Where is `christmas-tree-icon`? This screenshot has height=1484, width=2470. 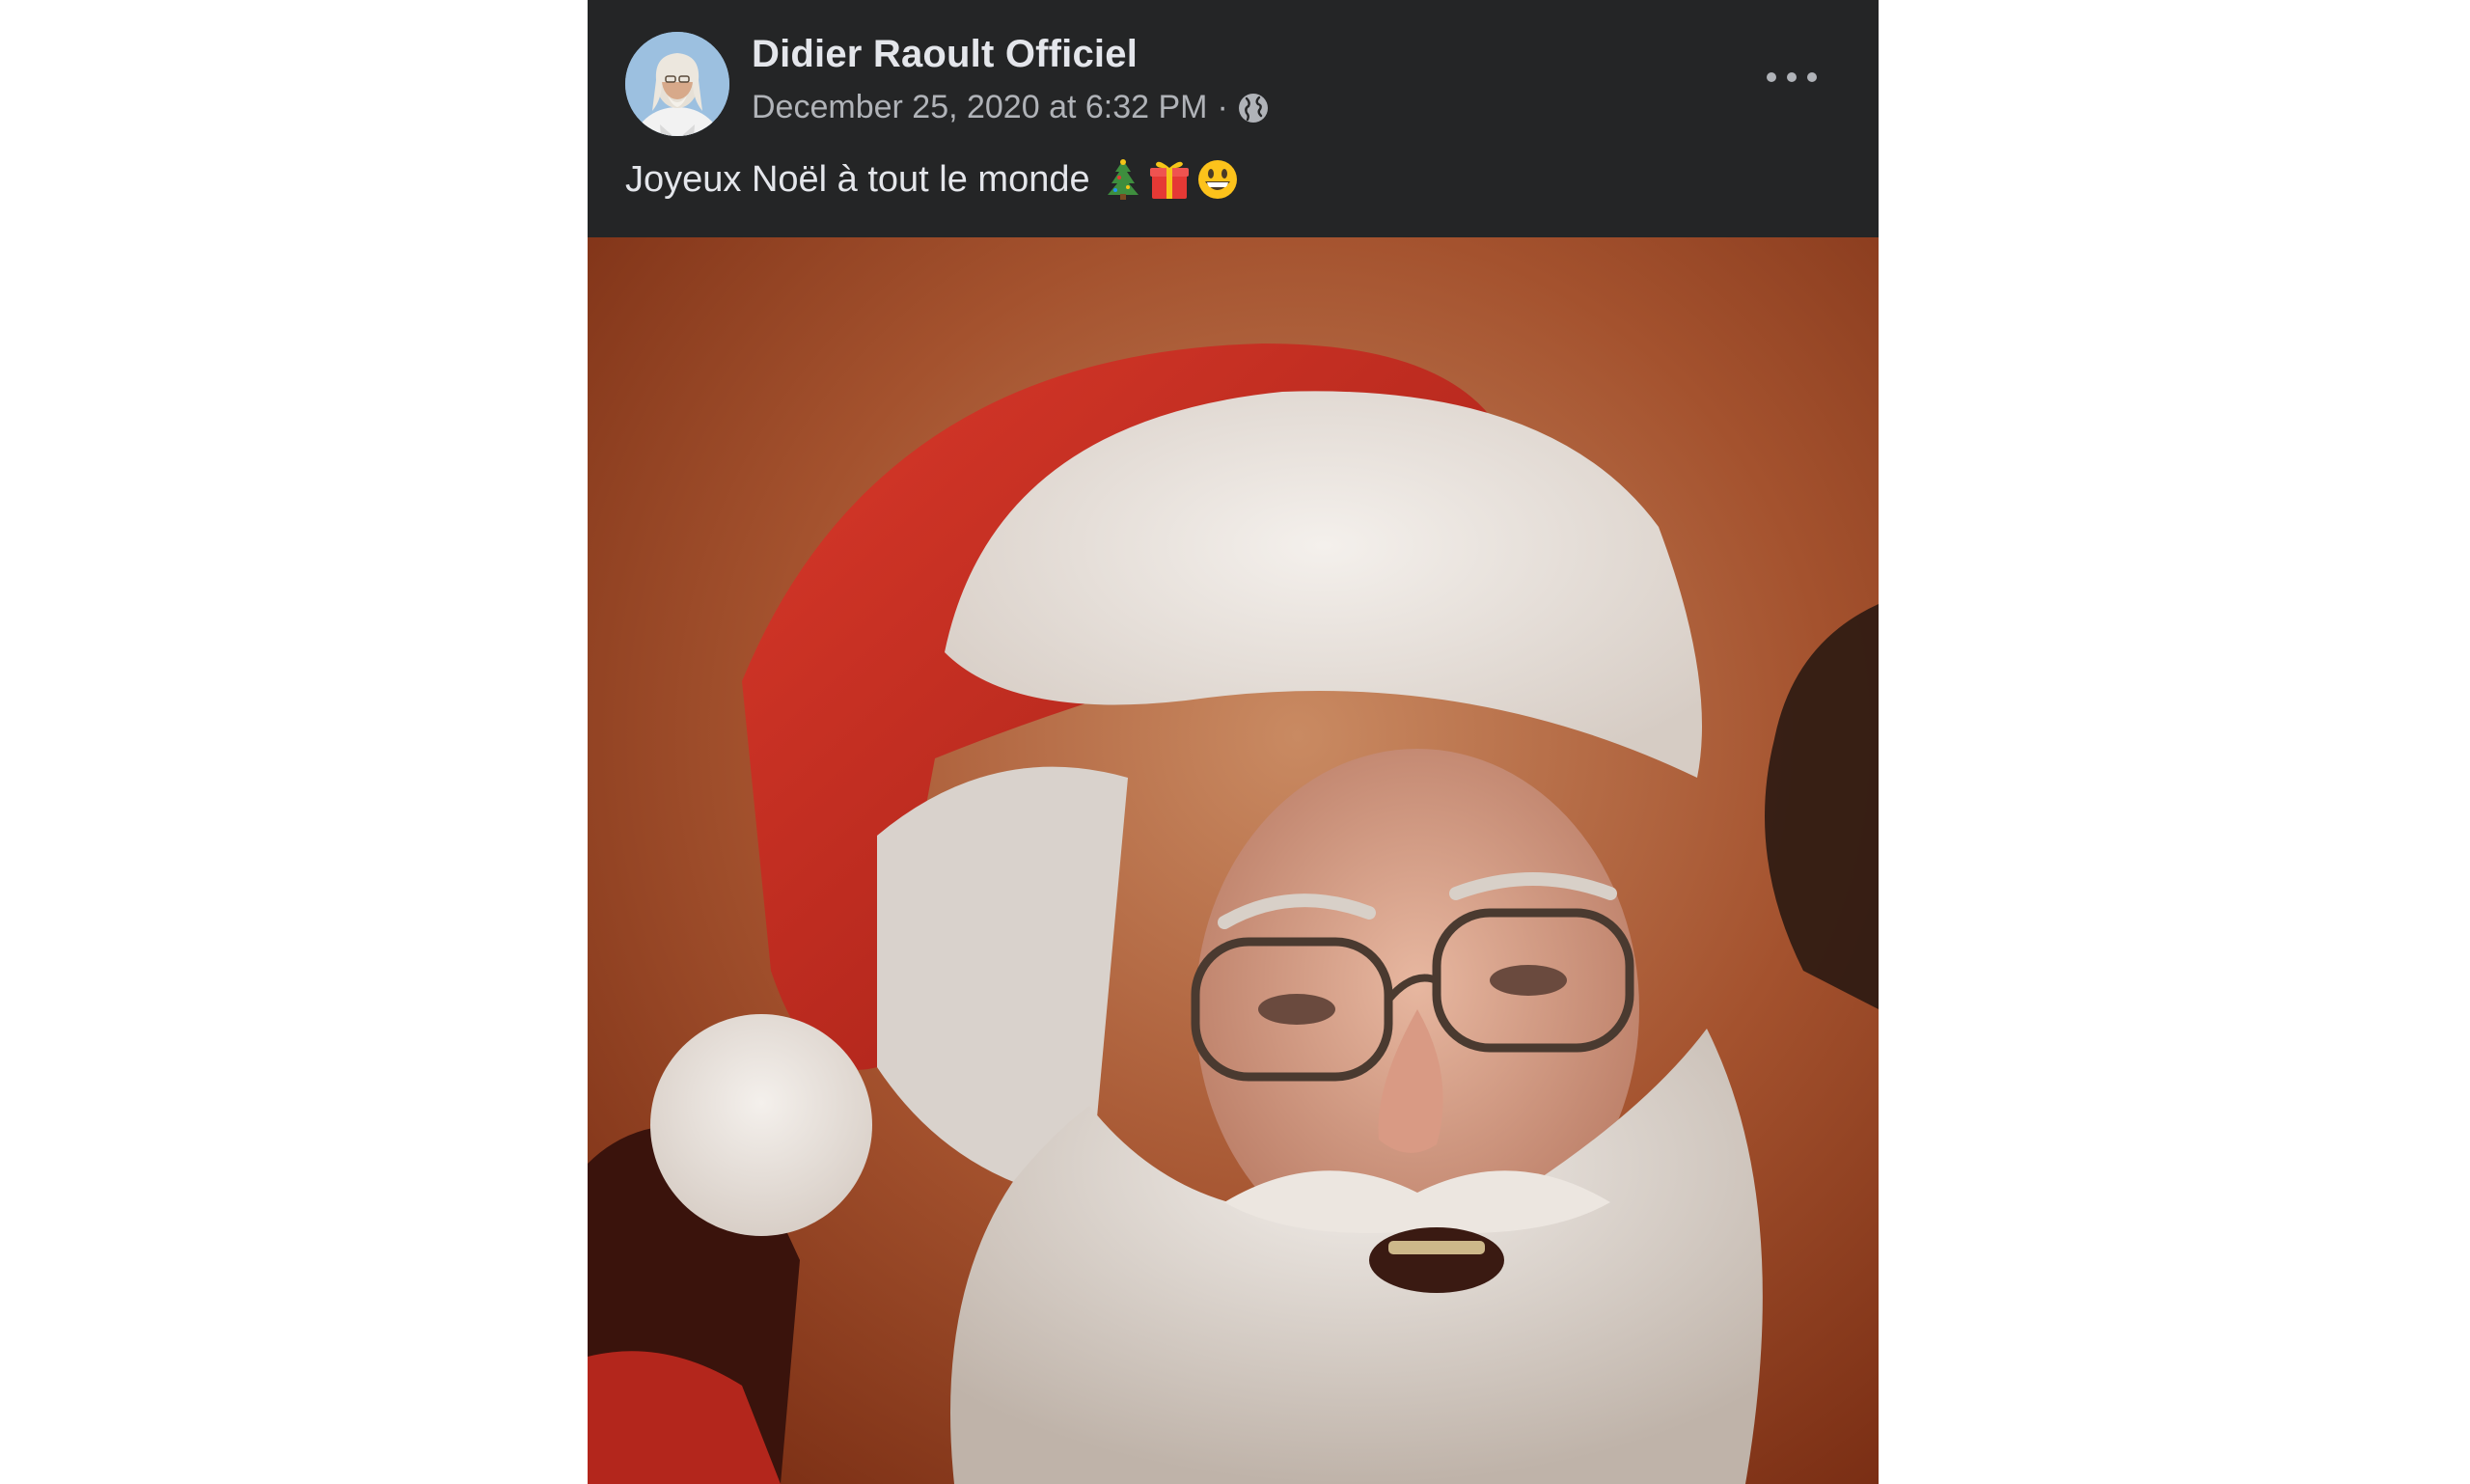 christmas-tree-icon is located at coordinates (1123, 179).